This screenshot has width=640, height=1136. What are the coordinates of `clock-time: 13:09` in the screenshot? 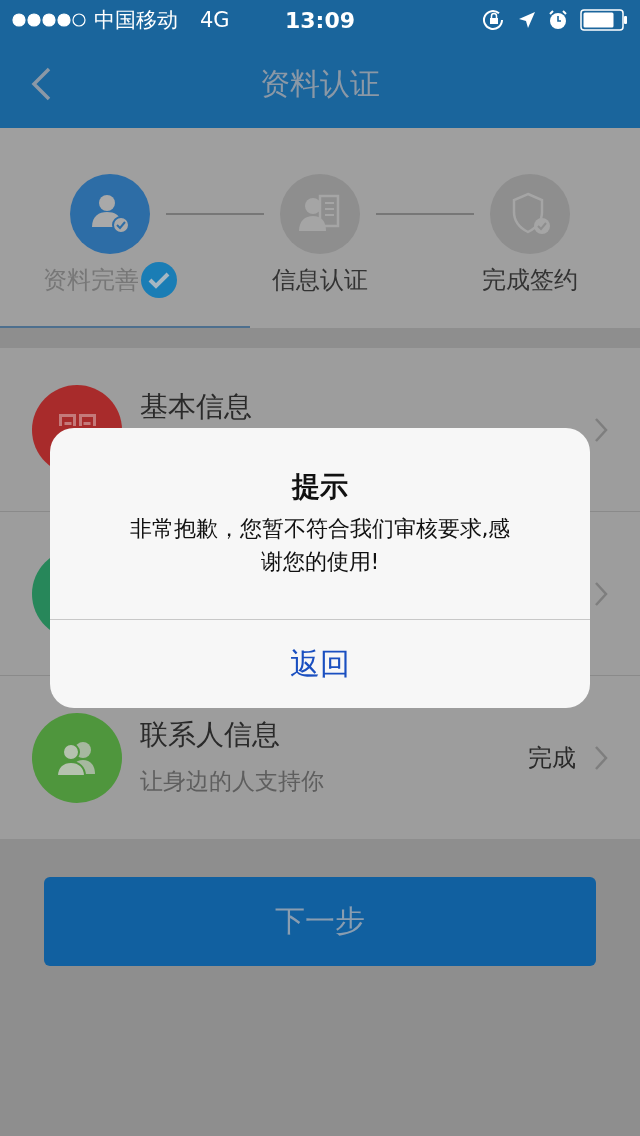 It's located at (320, 20).